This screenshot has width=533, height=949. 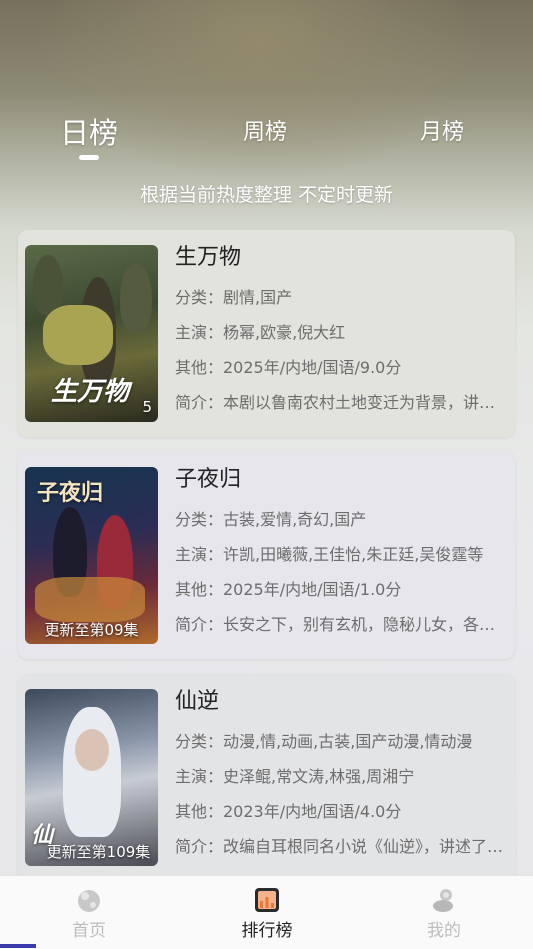 What do you see at coordinates (342, 624) in the screenshot?
I see `card-intro: 简介：长安之下，别有玄机，隐秘儿女，各显神通` at bounding box center [342, 624].